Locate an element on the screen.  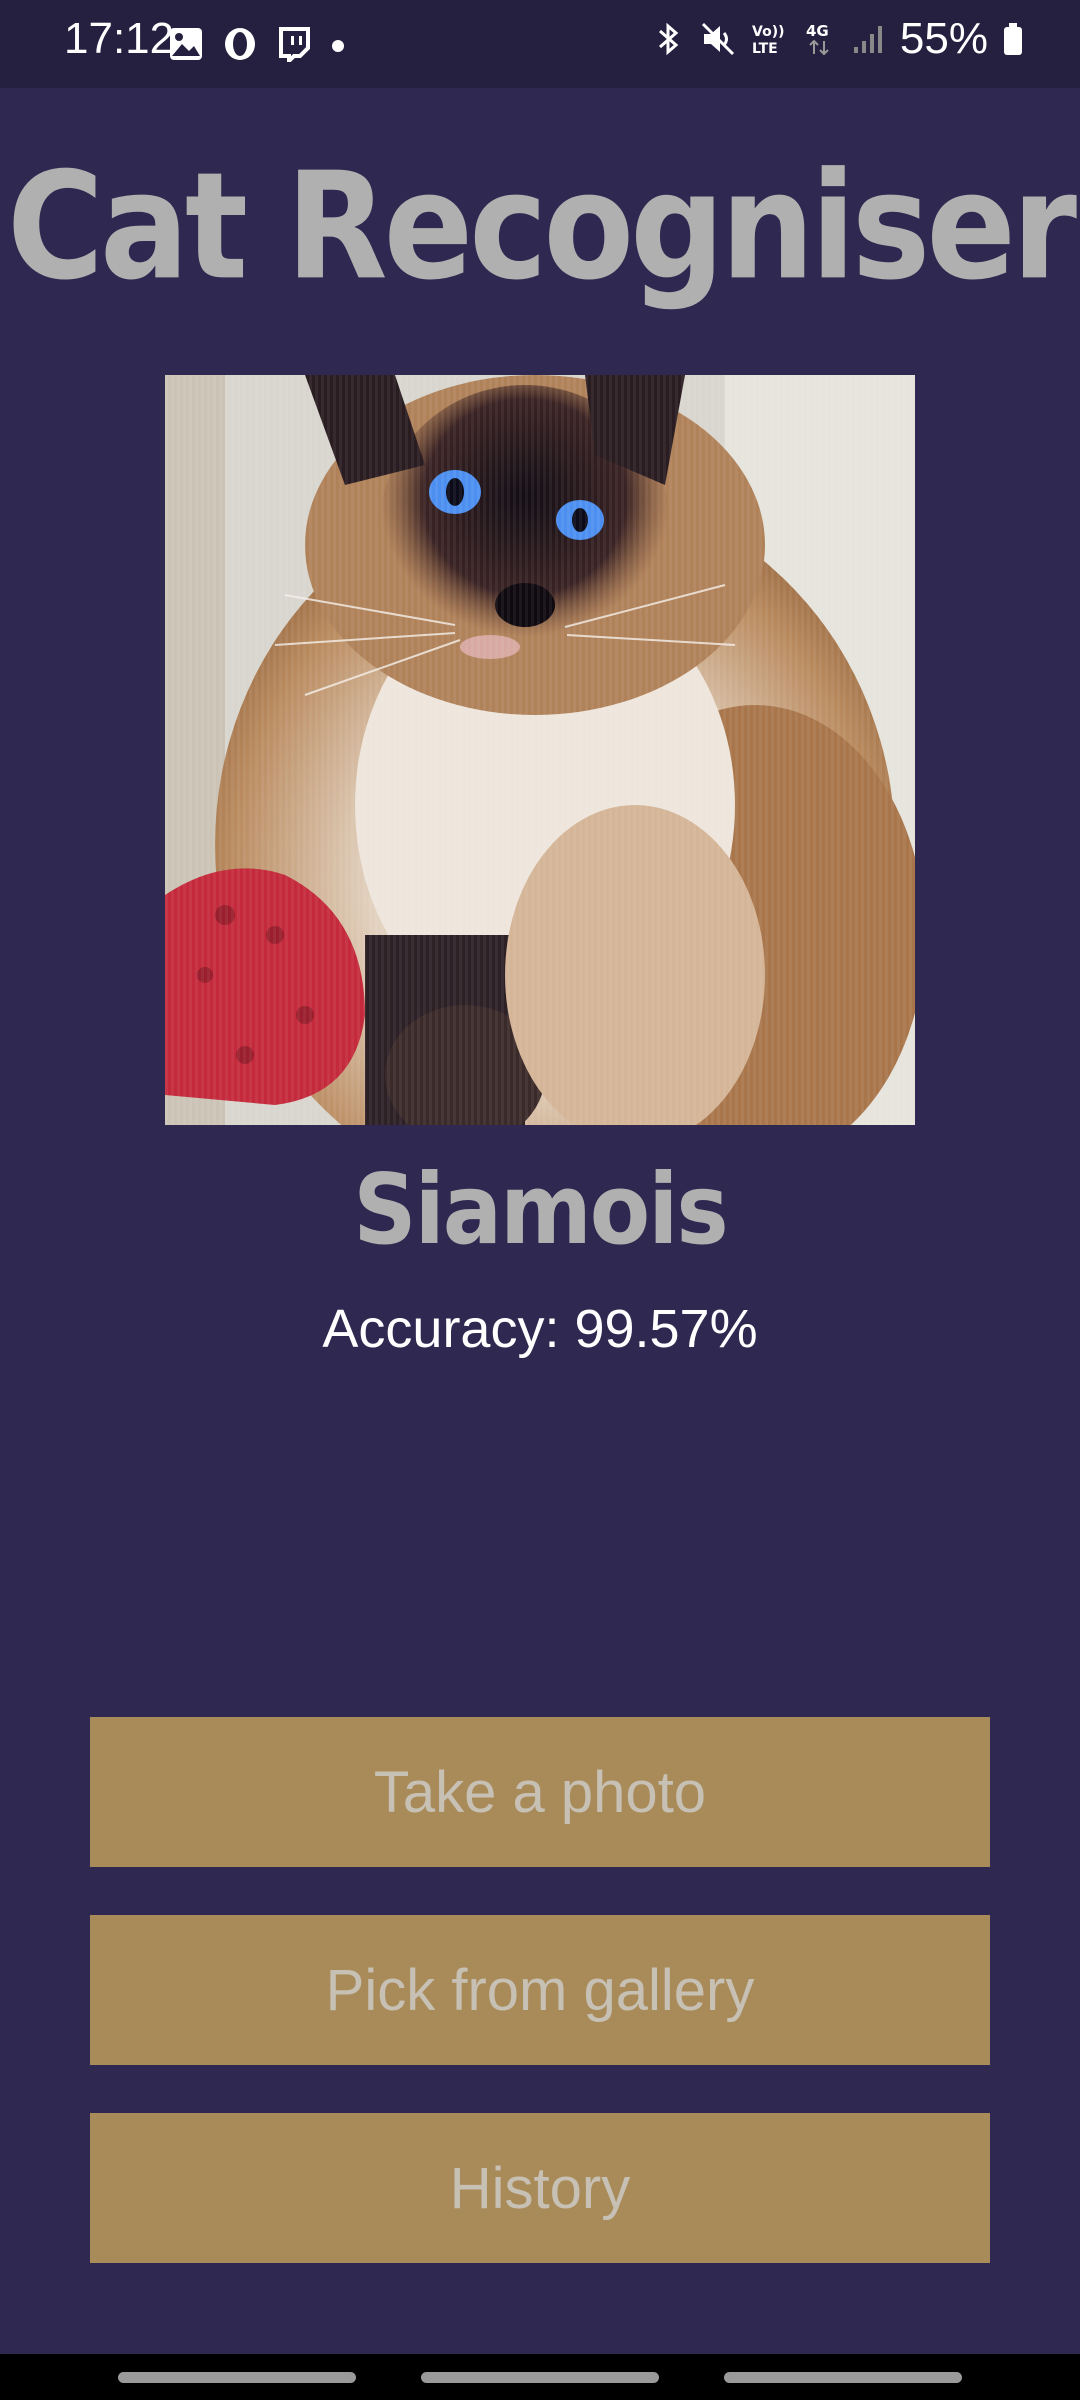
history-button: History is located at coordinates (540, 2188).